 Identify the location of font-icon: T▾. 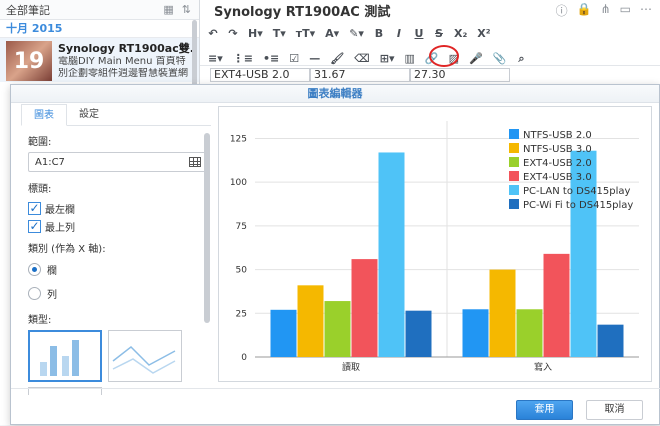
(279, 33).